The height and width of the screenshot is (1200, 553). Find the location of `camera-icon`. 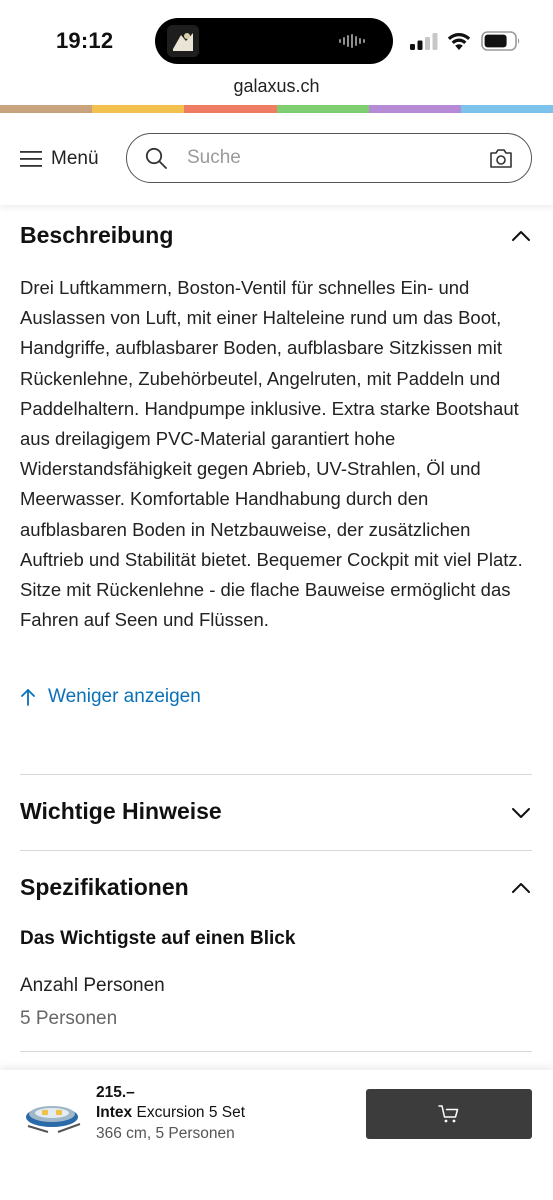

camera-icon is located at coordinates (501, 158).